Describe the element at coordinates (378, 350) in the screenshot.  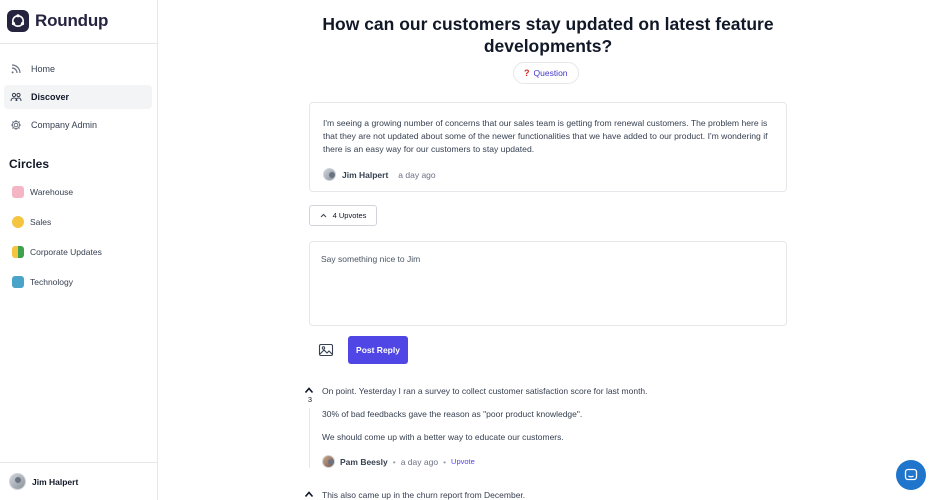
I see `post-reply-button: Post Reply` at that location.